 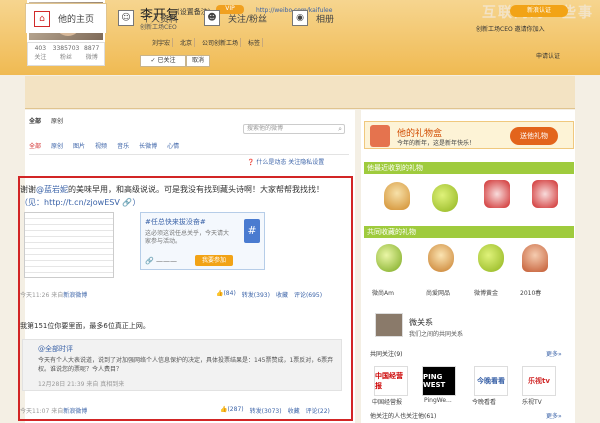 What do you see at coordinates (35, 120) in the screenshot?
I see `subtab-all: 全部` at bounding box center [35, 120].